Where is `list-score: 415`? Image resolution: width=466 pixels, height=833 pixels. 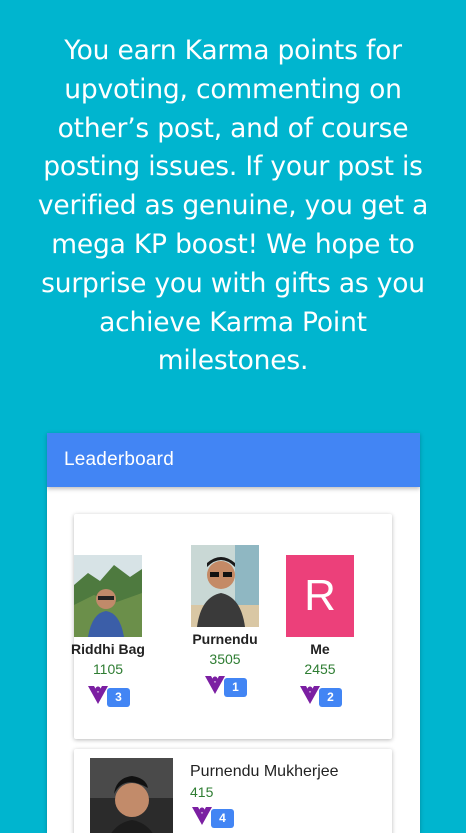
list-score: 415 is located at coordinates (202, 792).